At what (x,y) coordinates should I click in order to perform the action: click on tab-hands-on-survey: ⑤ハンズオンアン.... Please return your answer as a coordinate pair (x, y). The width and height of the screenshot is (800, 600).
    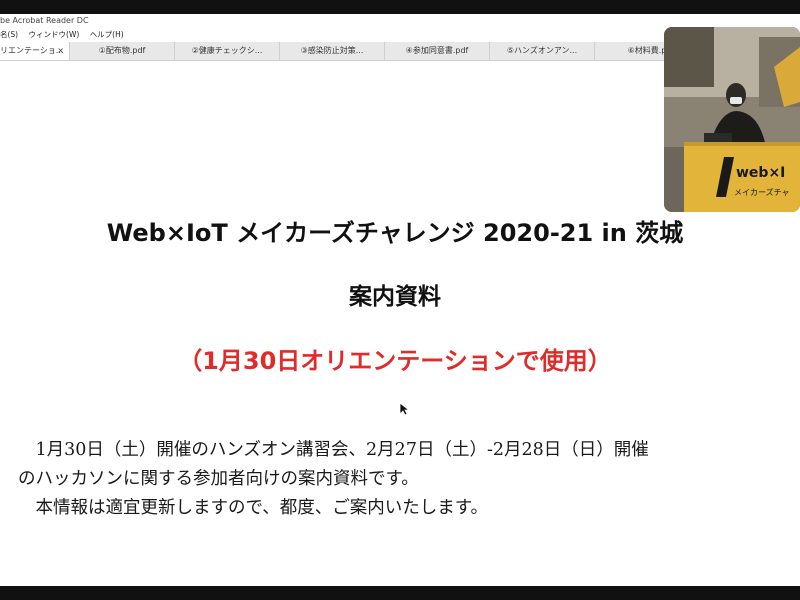
    Looking at the image, I should click on (542, 51).